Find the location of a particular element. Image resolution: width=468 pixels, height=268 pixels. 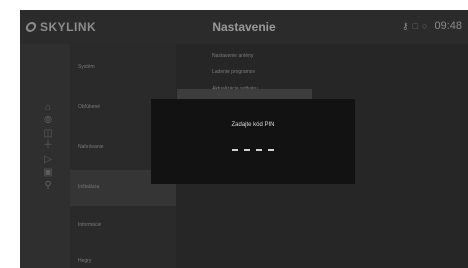

menu-item-system: Systém is located at coordinates (123, 68).